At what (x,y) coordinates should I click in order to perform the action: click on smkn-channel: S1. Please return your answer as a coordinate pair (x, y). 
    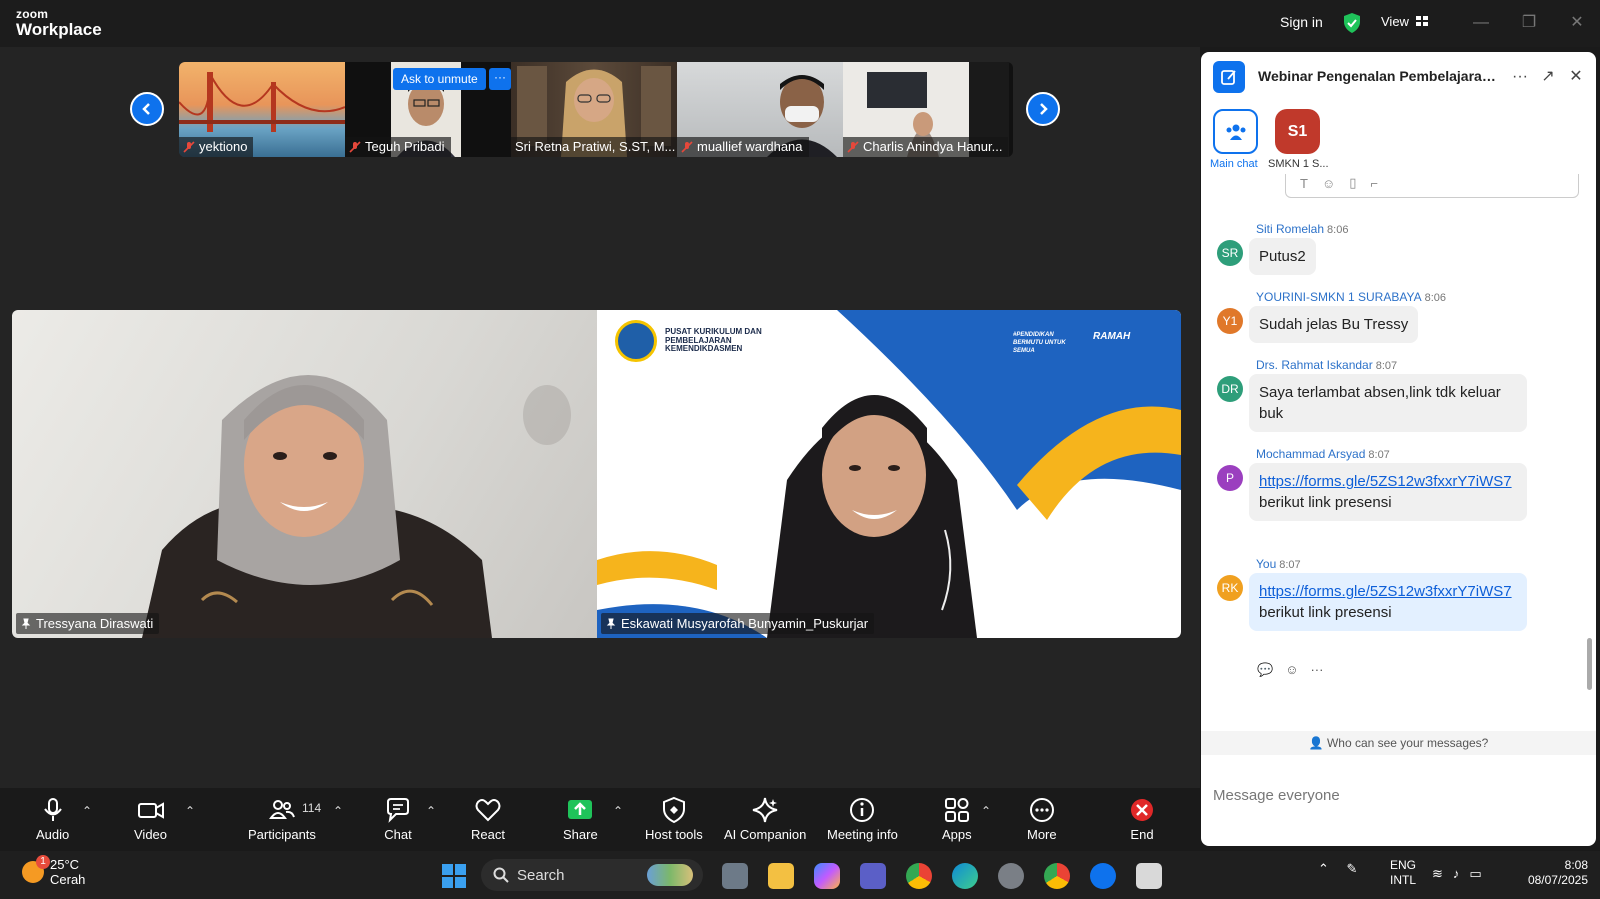
    Looking at the image, I should click on (1297, 131).